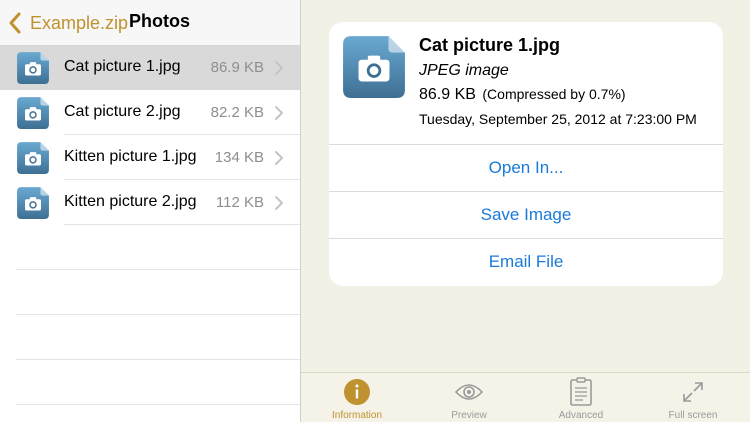 The height and width of the screenshot is (422, 750). Describe the element at coordinates (693, 415) in the screenshot. I see `tab-label: Full screen` at that location.